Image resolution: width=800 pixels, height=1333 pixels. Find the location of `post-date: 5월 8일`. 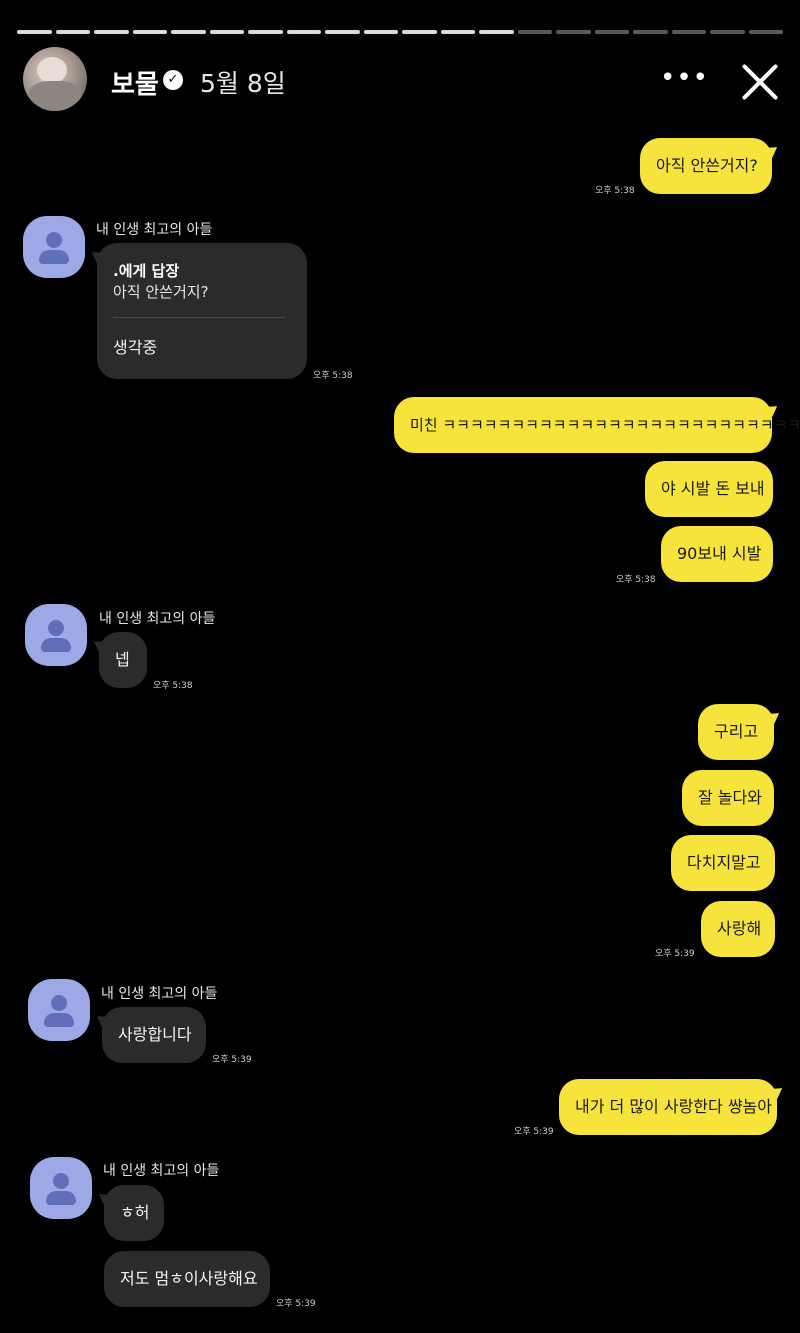

post-date: 5월 8일 is located at coordinates (243, 83).